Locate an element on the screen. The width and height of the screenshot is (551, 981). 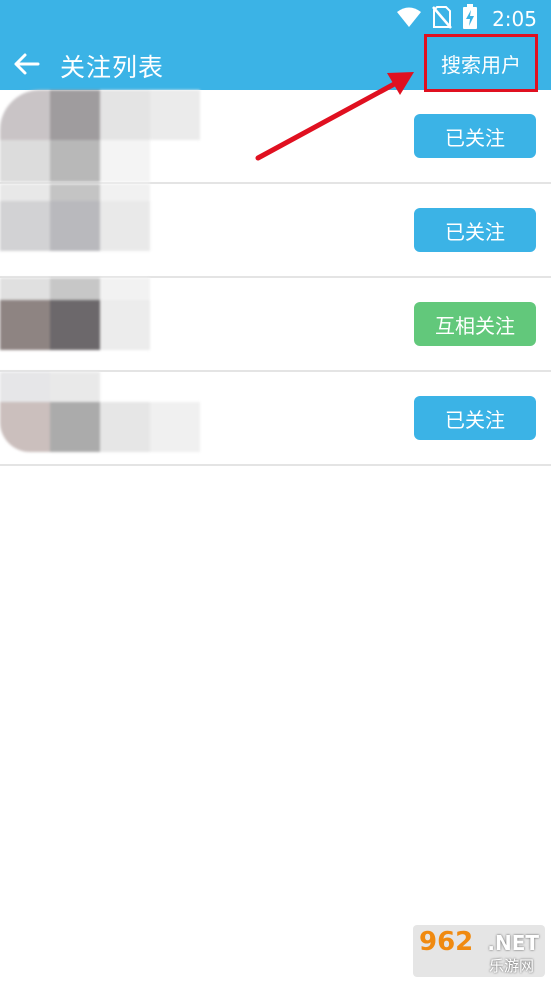
watermark-suffix: .NET is located at coordinates (513, 943).